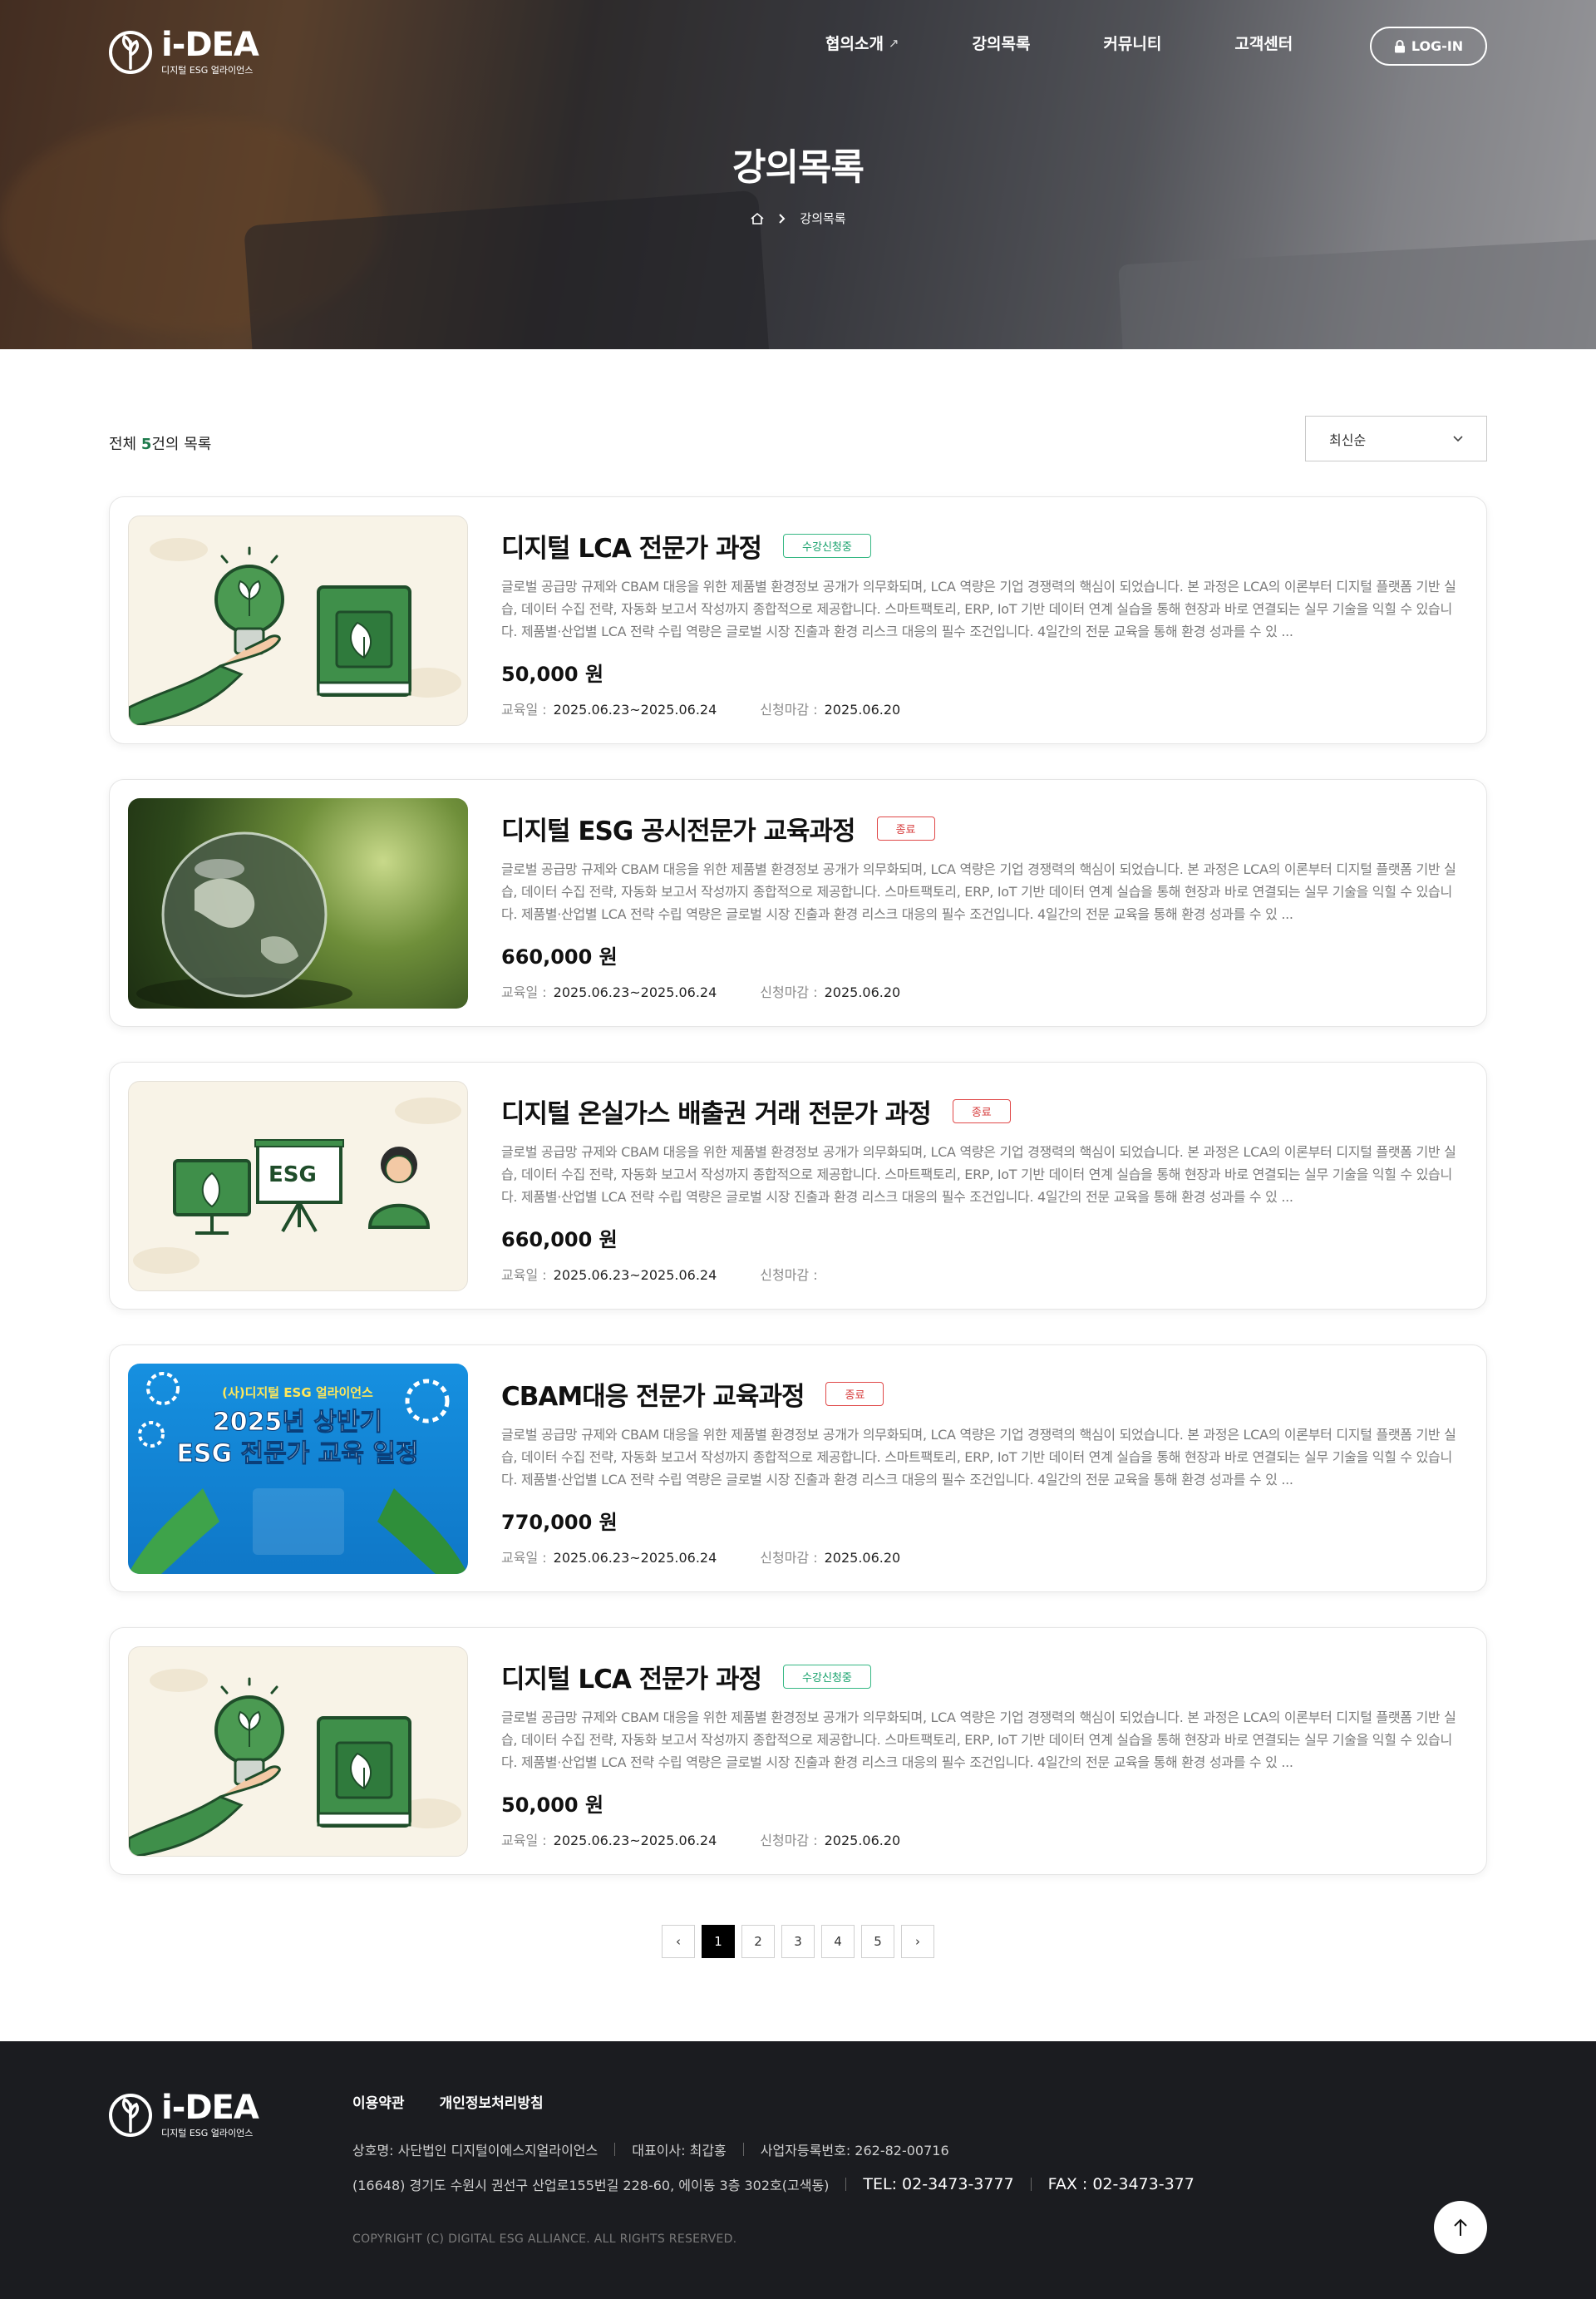  I want to click on prev-page-button: ‹, so click(678, 1942).